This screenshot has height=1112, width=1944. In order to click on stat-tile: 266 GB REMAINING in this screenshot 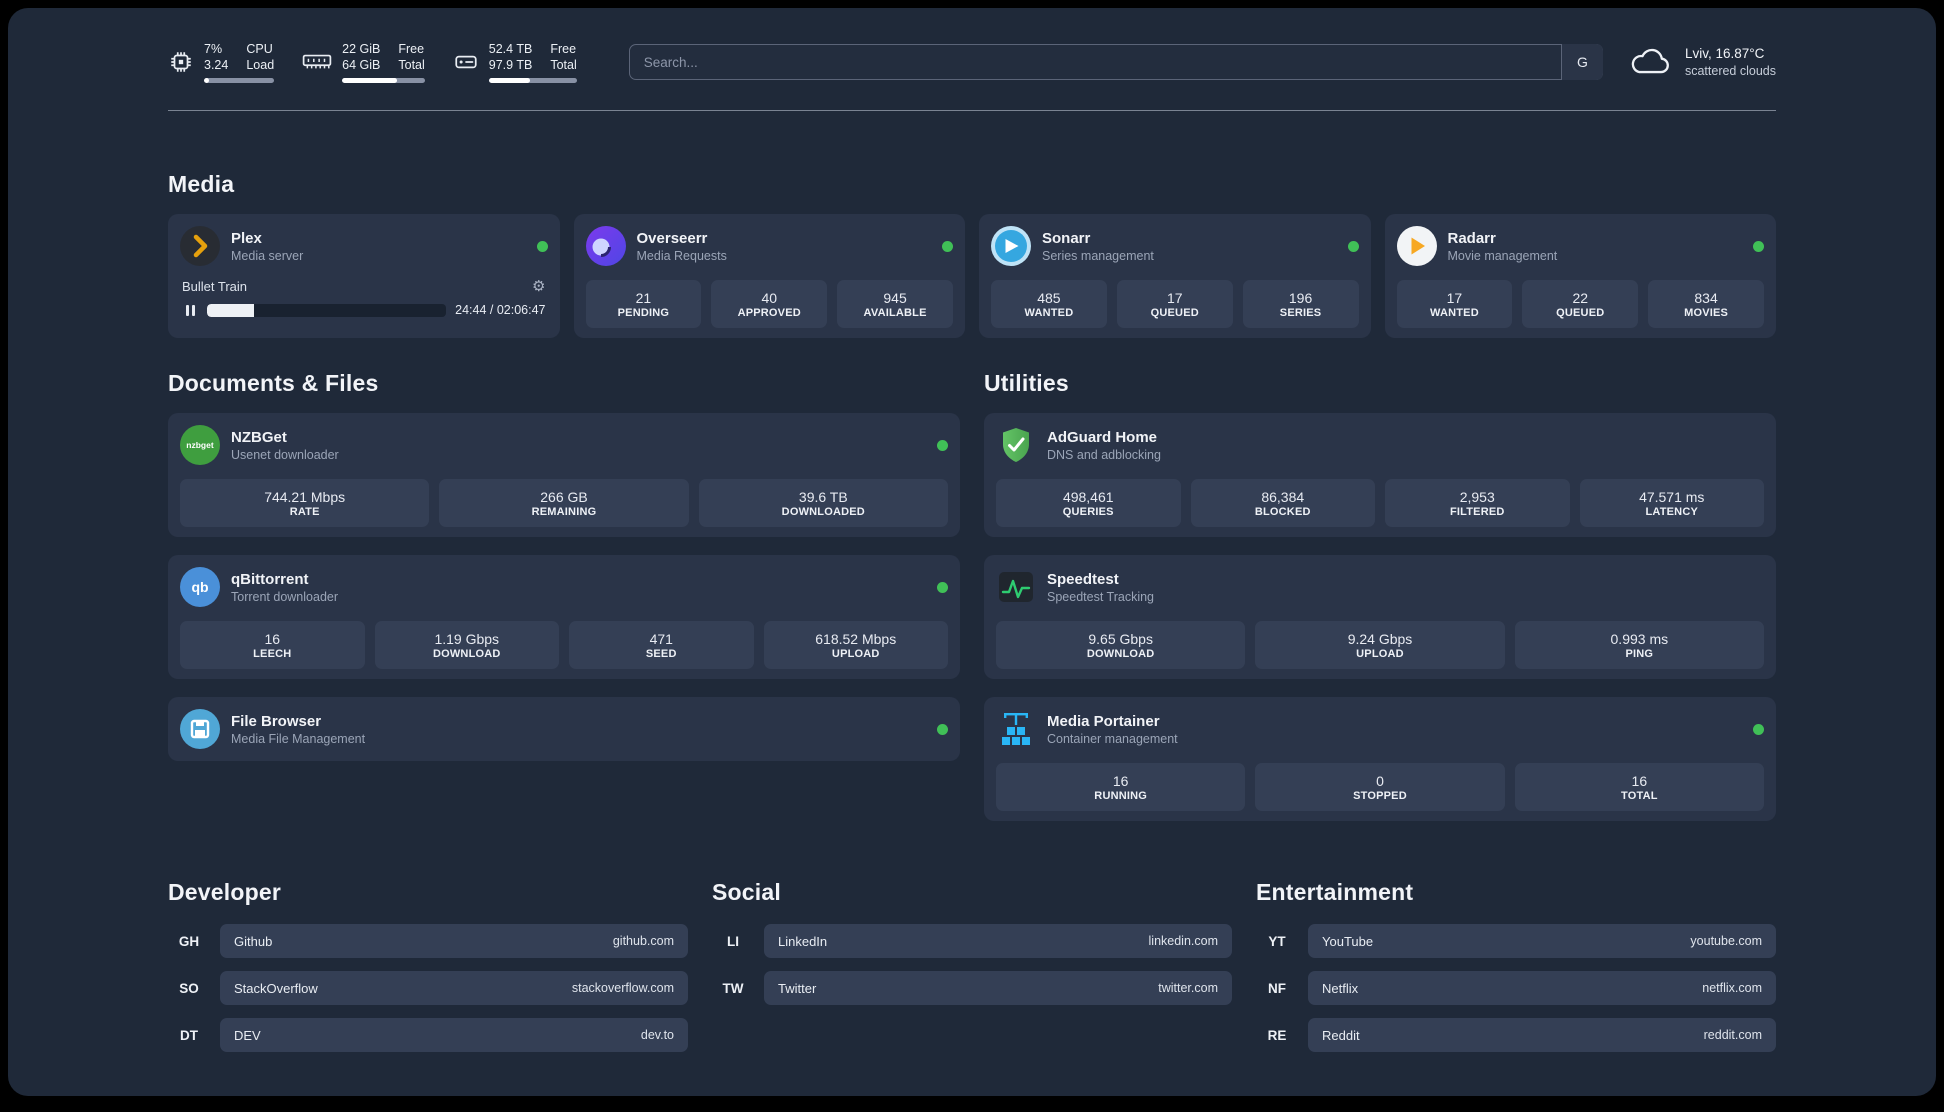, I will do `click(564, 503)`.